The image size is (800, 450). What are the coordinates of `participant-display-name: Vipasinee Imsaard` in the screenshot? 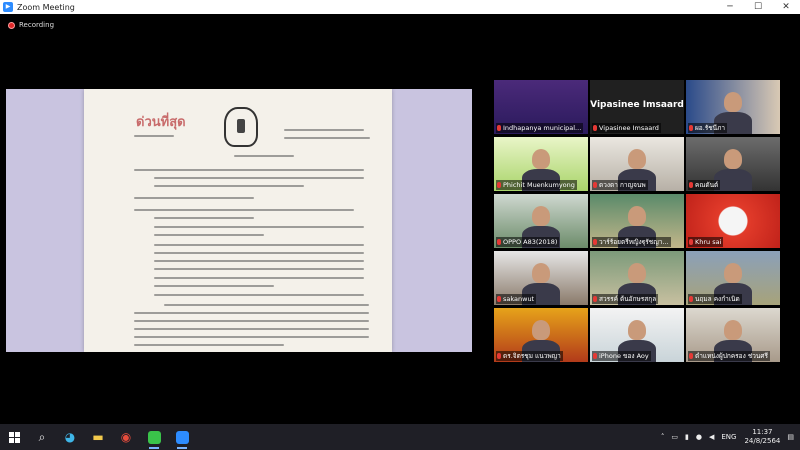 It's located at (637, 105).